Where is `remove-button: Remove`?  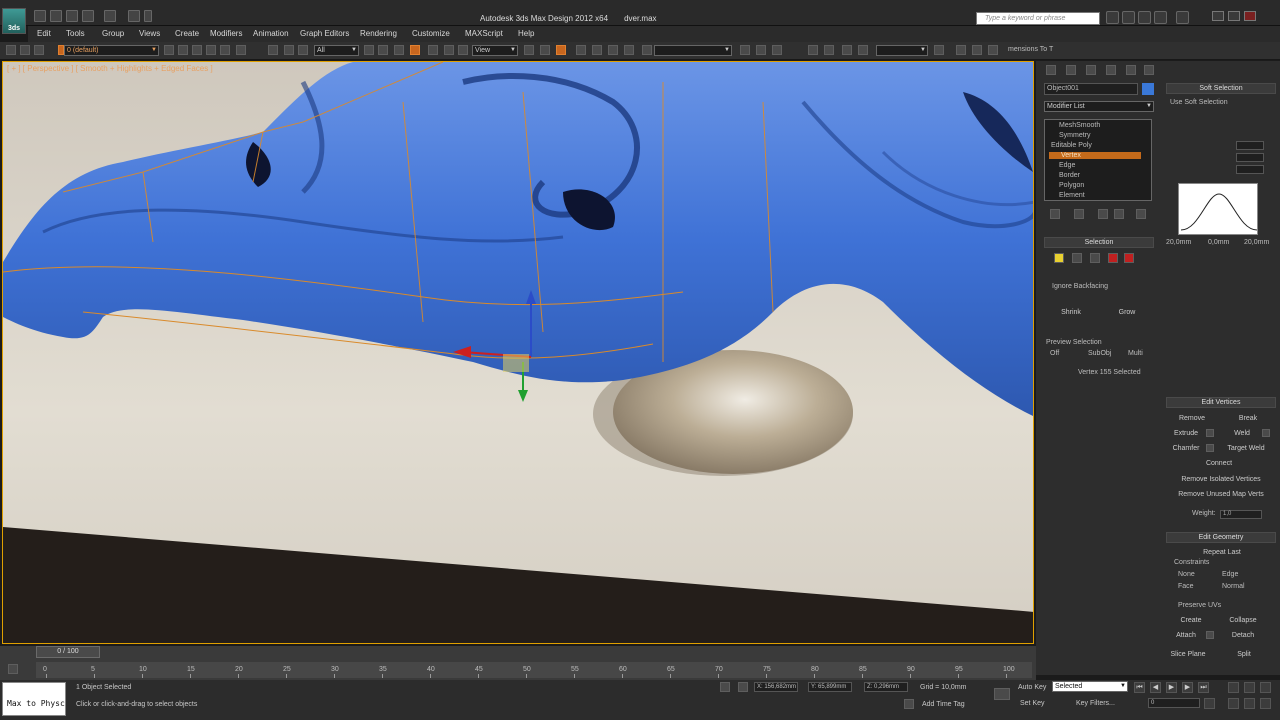
remove-button: Remove is located at coordinates (1192, 418).